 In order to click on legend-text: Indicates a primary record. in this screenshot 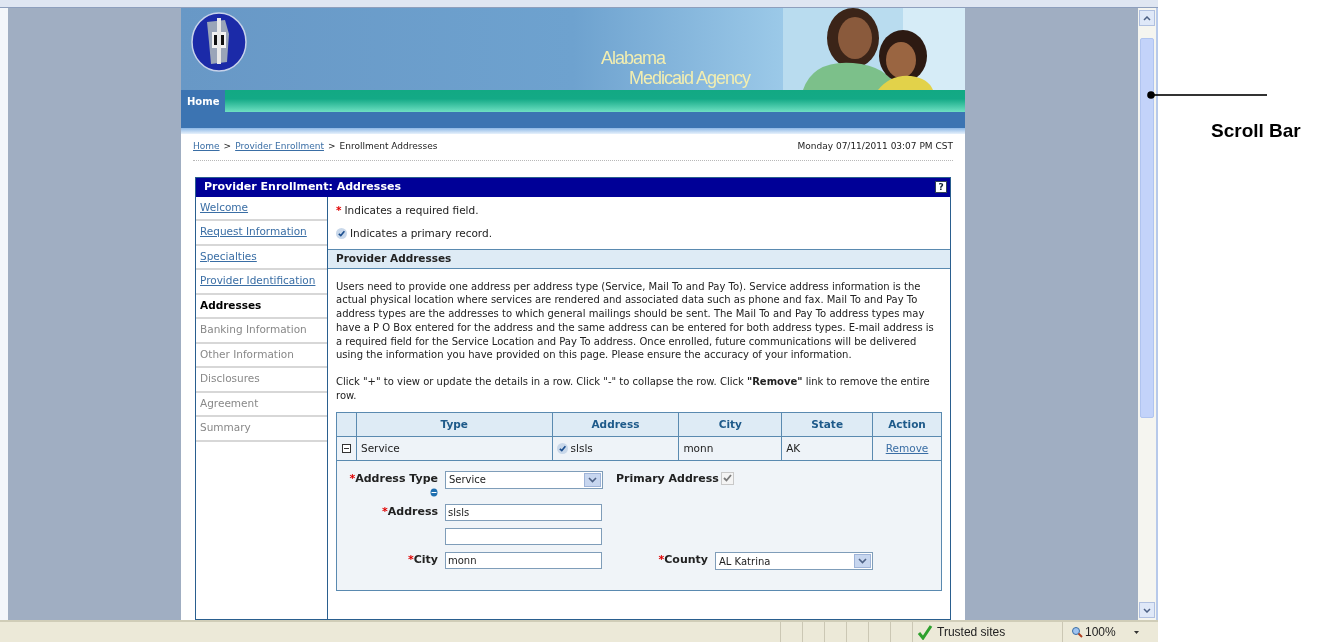, I will do `click(421, 233)`.